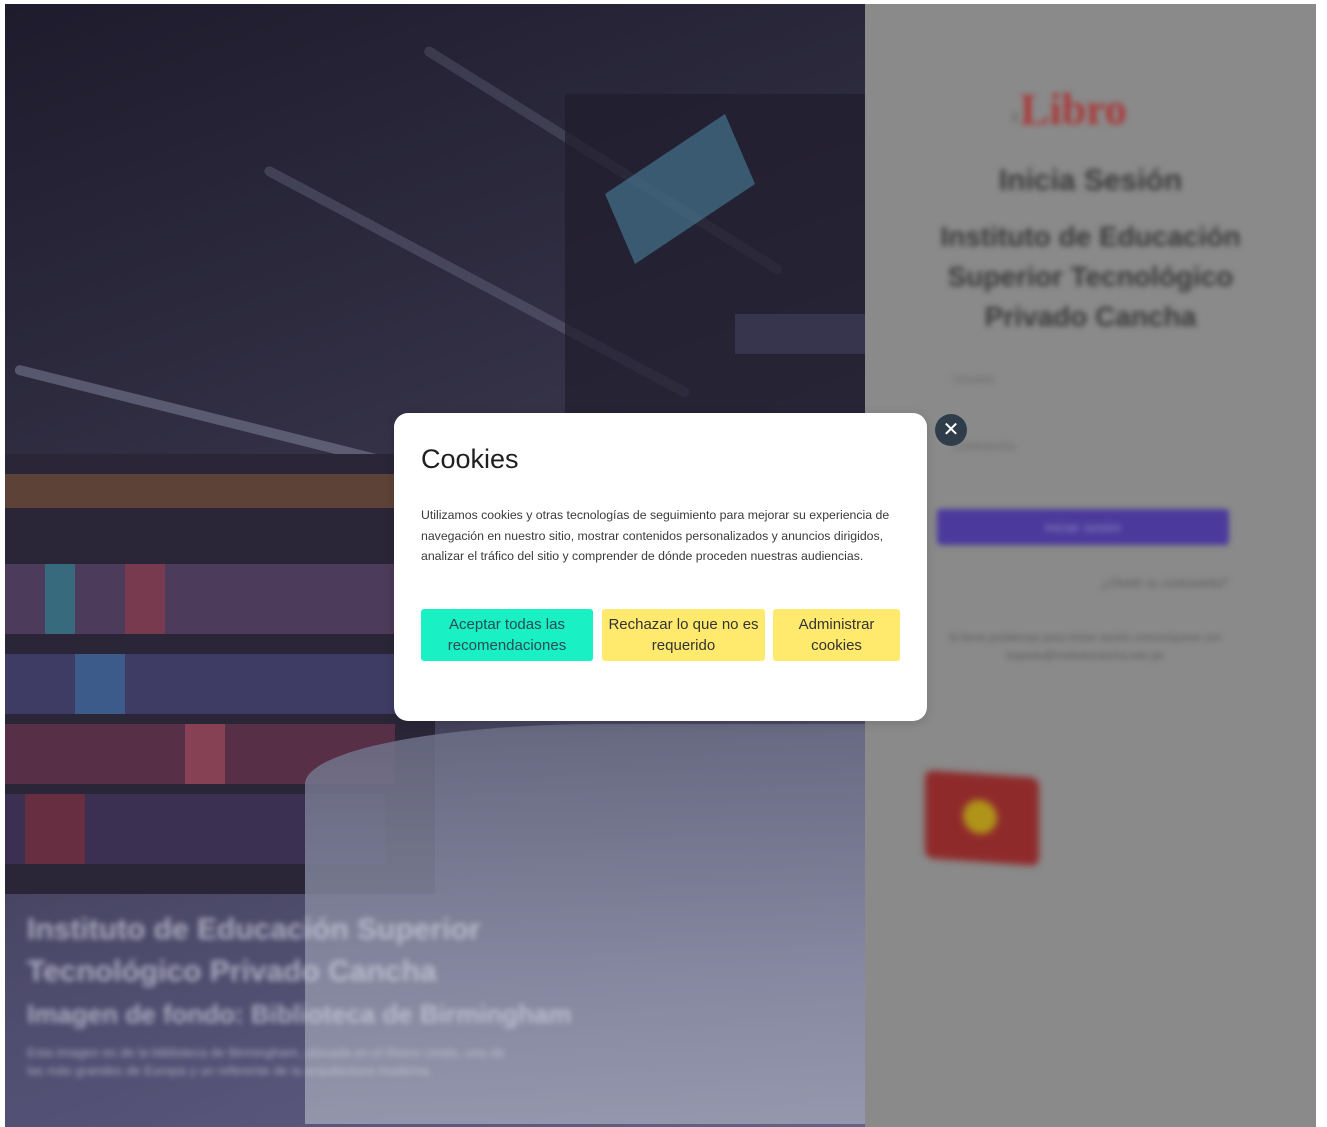 Image resolution: width=1327 pixels, height=1127 pixels. Describe the element at coordinates (683, 635) in the screenshot. I see `reject-non-required-button: Rechazar lo que no es requerido` at that location.